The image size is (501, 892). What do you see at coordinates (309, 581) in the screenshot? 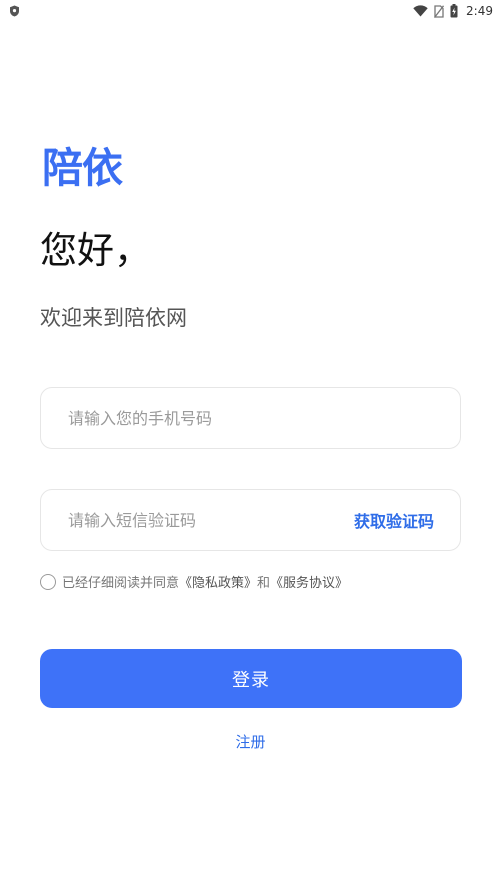
I see `service-agreement-link: 《服务协议》` at bounding box center [309, 581].